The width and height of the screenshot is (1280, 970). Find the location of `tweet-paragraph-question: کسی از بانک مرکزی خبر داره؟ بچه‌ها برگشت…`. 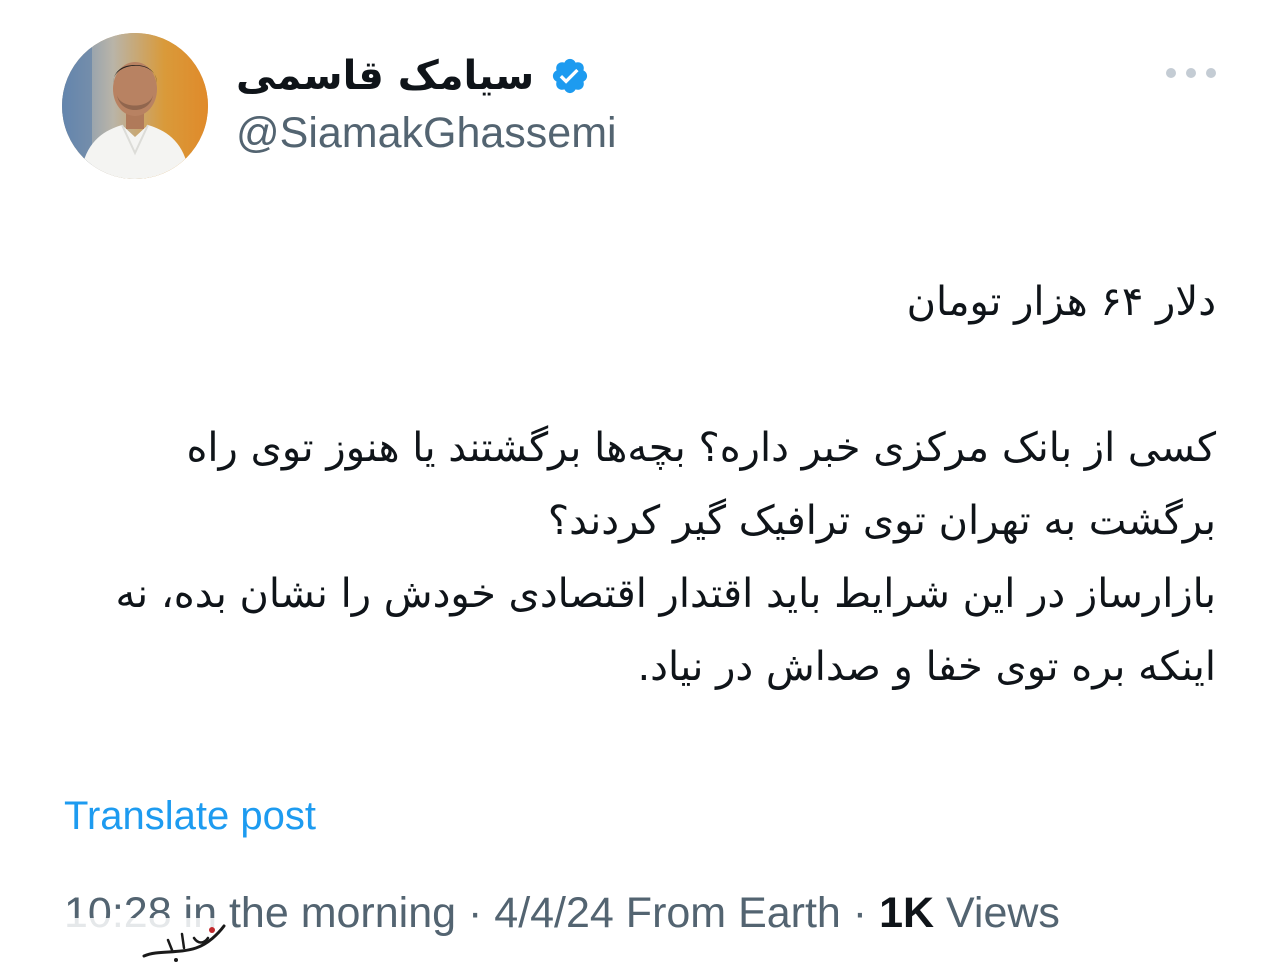

tweet-paragraph-question: کسی از بانک مرکزی خبر داره؟ بچه‌ها برگشت… is located at coordinates (701, 484).